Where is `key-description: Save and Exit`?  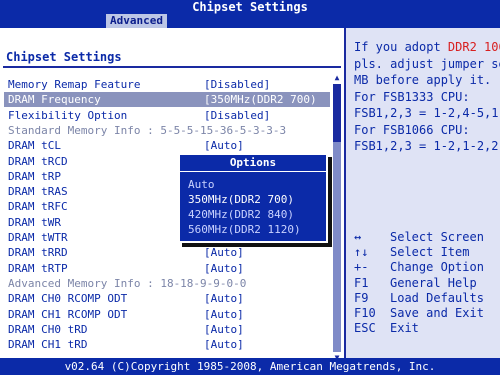 key-description: Save and Exit is located at coordinates (437, 313).